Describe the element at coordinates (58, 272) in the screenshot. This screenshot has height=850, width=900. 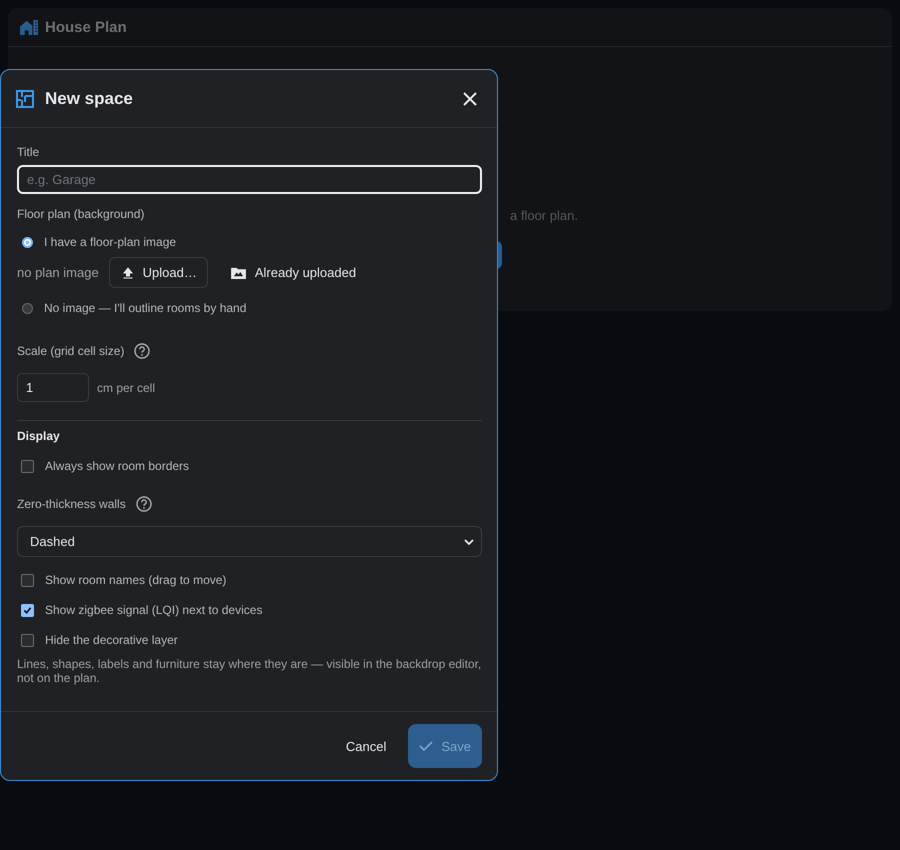
I see `image-status: no plan image` at that location.